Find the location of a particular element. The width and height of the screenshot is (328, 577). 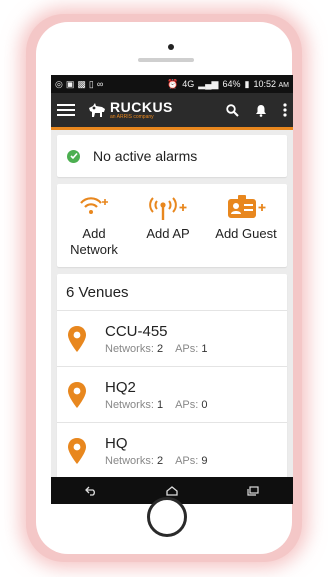

app-bar: RUCKUS an ARRIS company is located at coordinates (172, 110).